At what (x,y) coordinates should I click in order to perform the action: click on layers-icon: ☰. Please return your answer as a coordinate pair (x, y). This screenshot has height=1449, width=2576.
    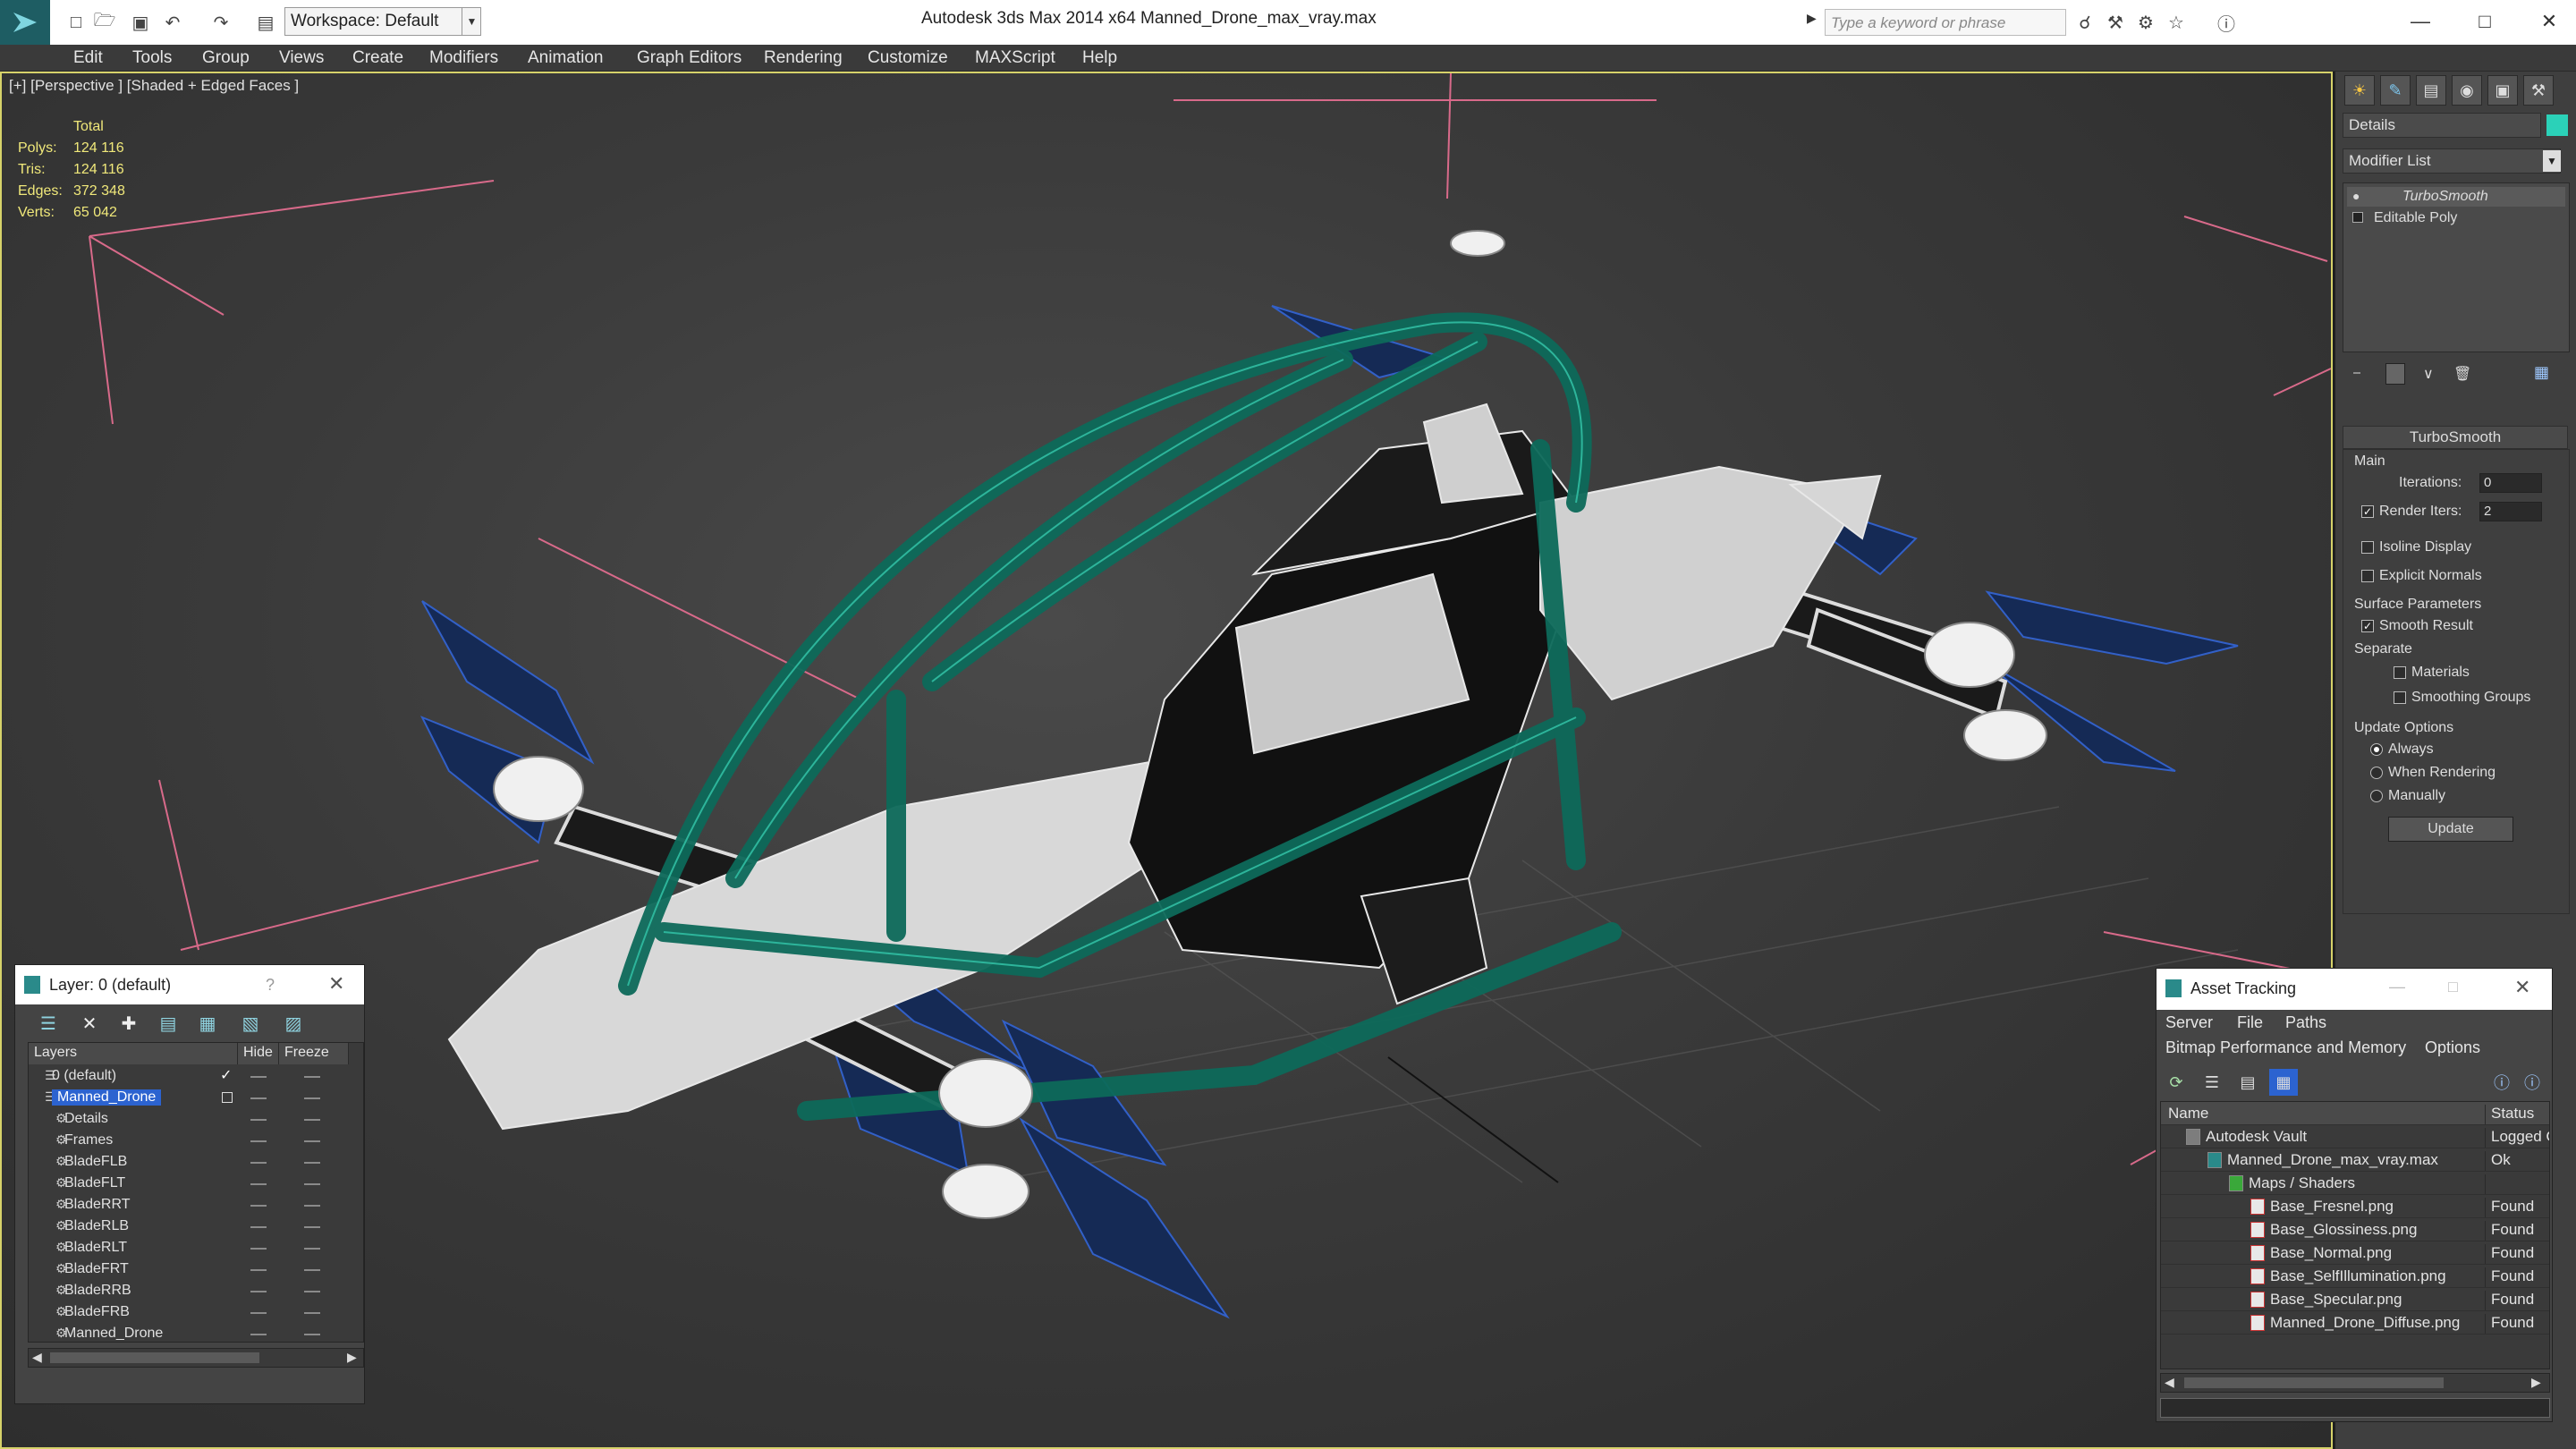
    Looking at the image, I should click on (48, 1023).